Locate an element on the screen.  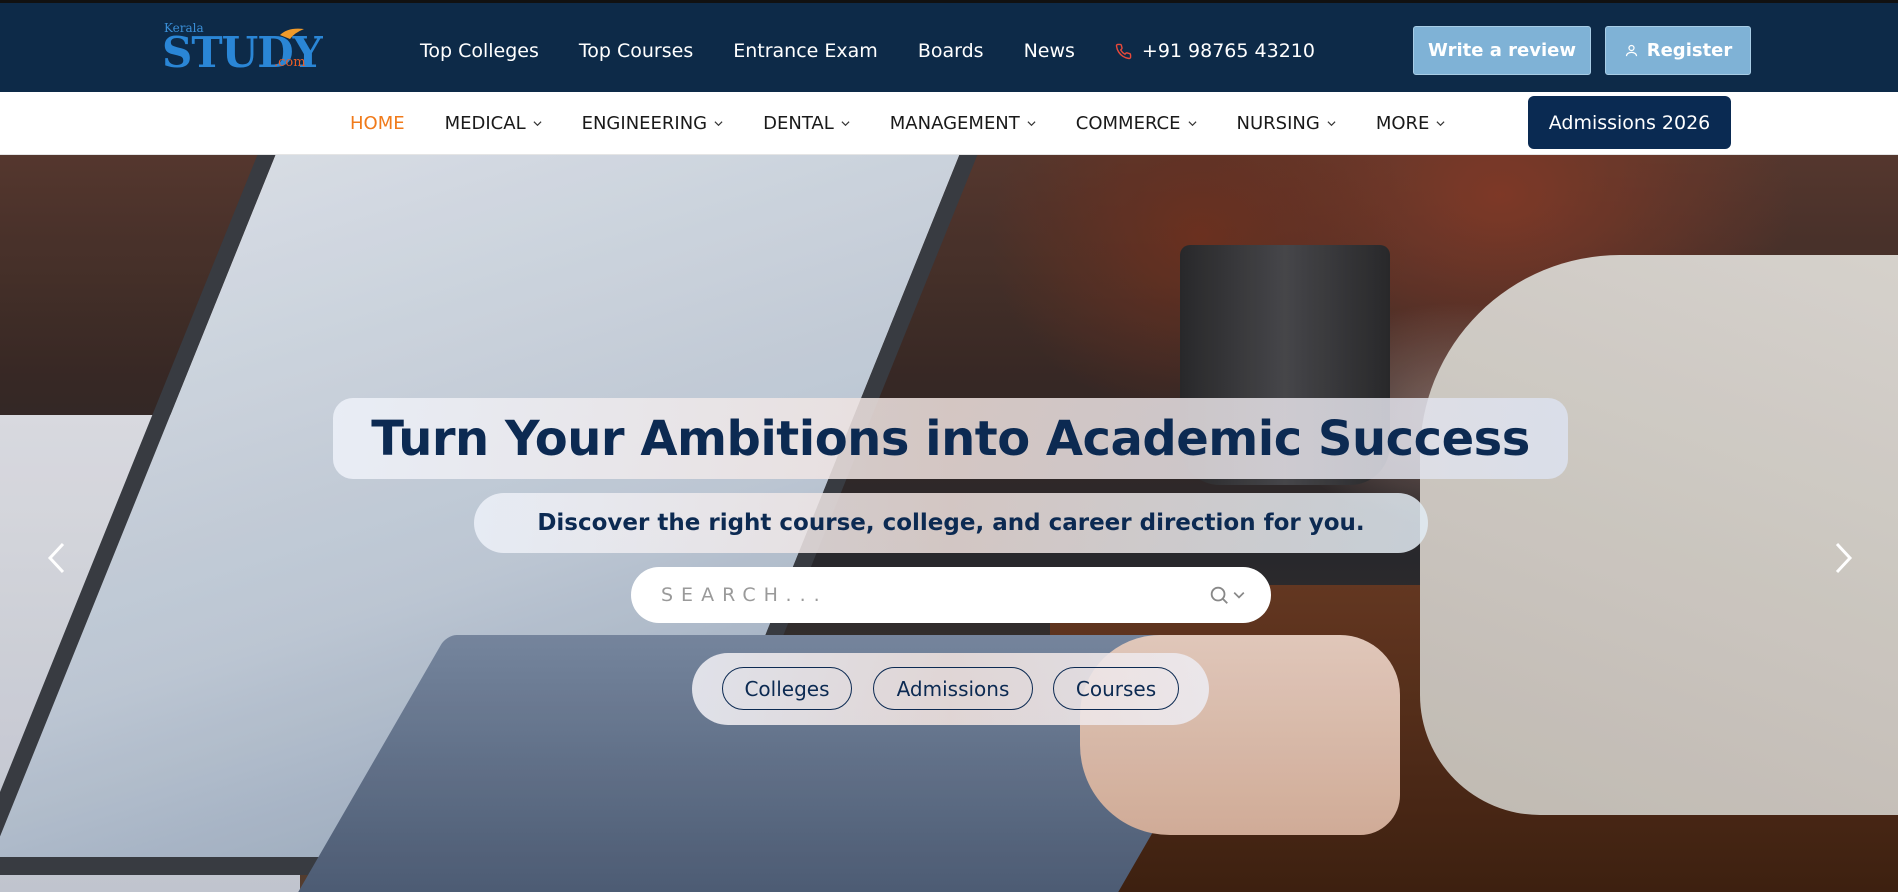
menu-item-management: MANAGEMENT is located at coordinates (963, 123).